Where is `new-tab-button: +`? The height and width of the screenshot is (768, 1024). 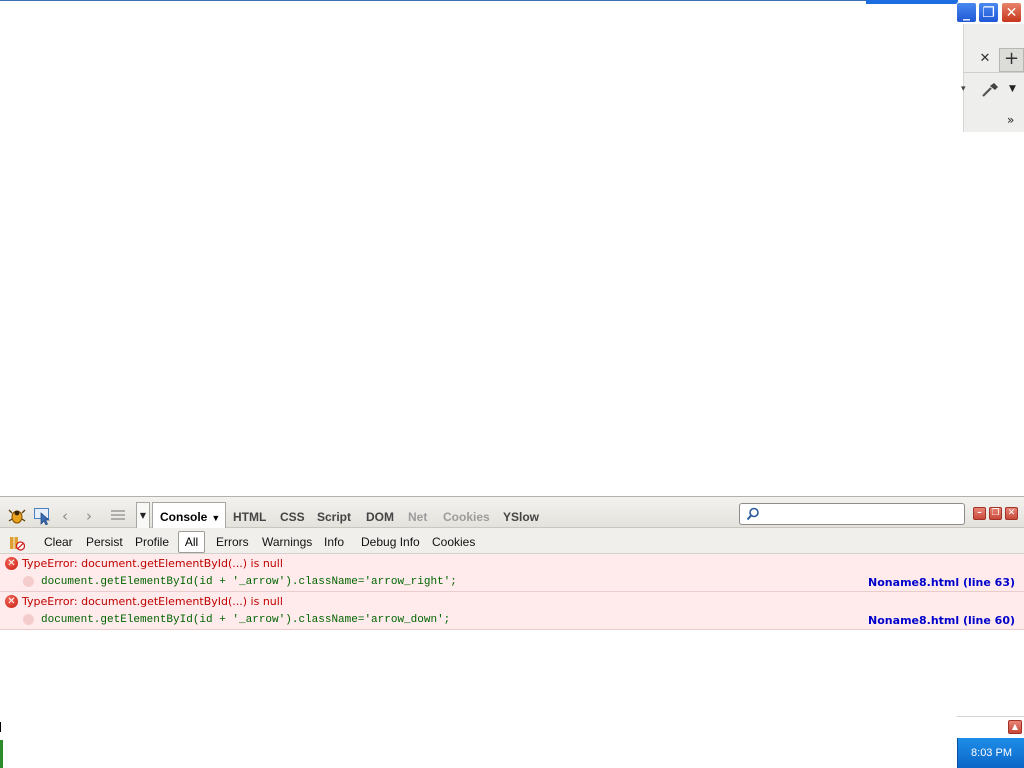
new-tab-button: + is located at coordinates (1011, 60).